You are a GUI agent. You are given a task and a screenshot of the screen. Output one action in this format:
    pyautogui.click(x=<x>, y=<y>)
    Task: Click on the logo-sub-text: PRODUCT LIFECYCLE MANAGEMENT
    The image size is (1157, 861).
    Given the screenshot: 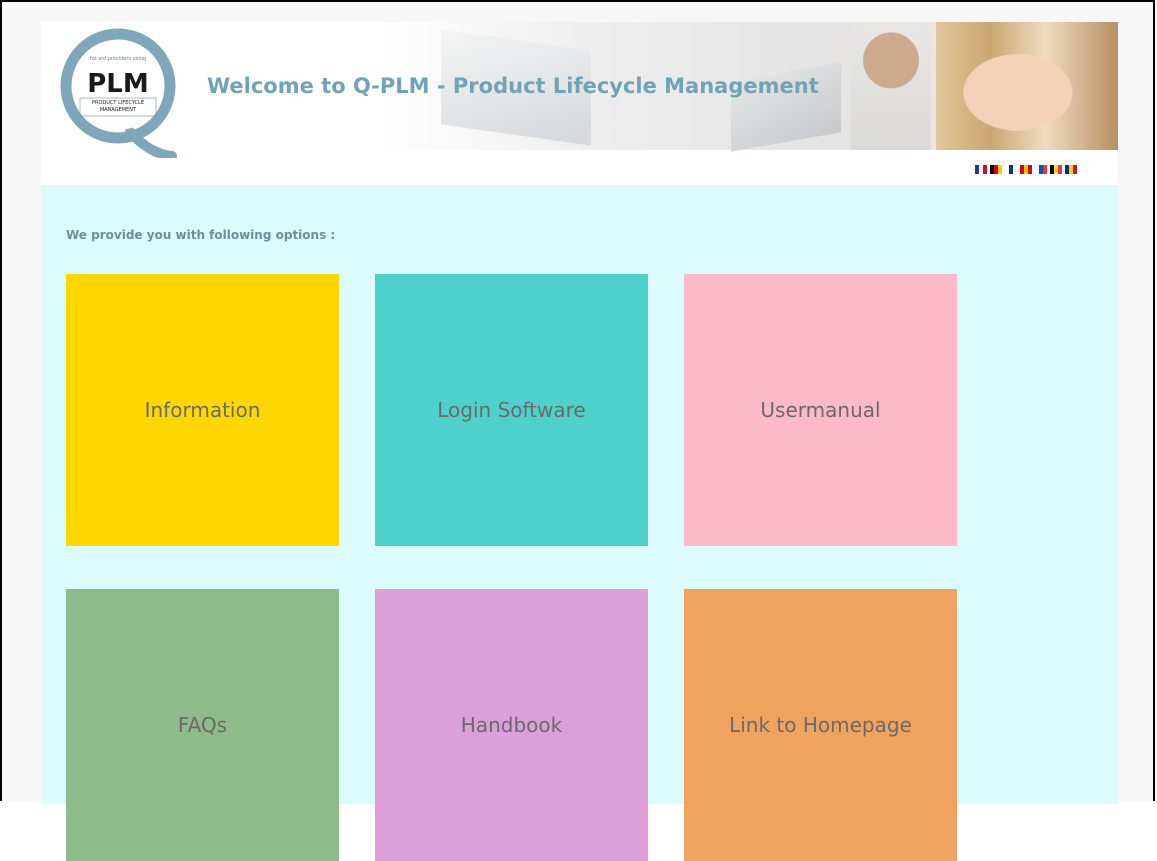 What is the action you would take?
    pyautogui.click(x=118, y=106)
    